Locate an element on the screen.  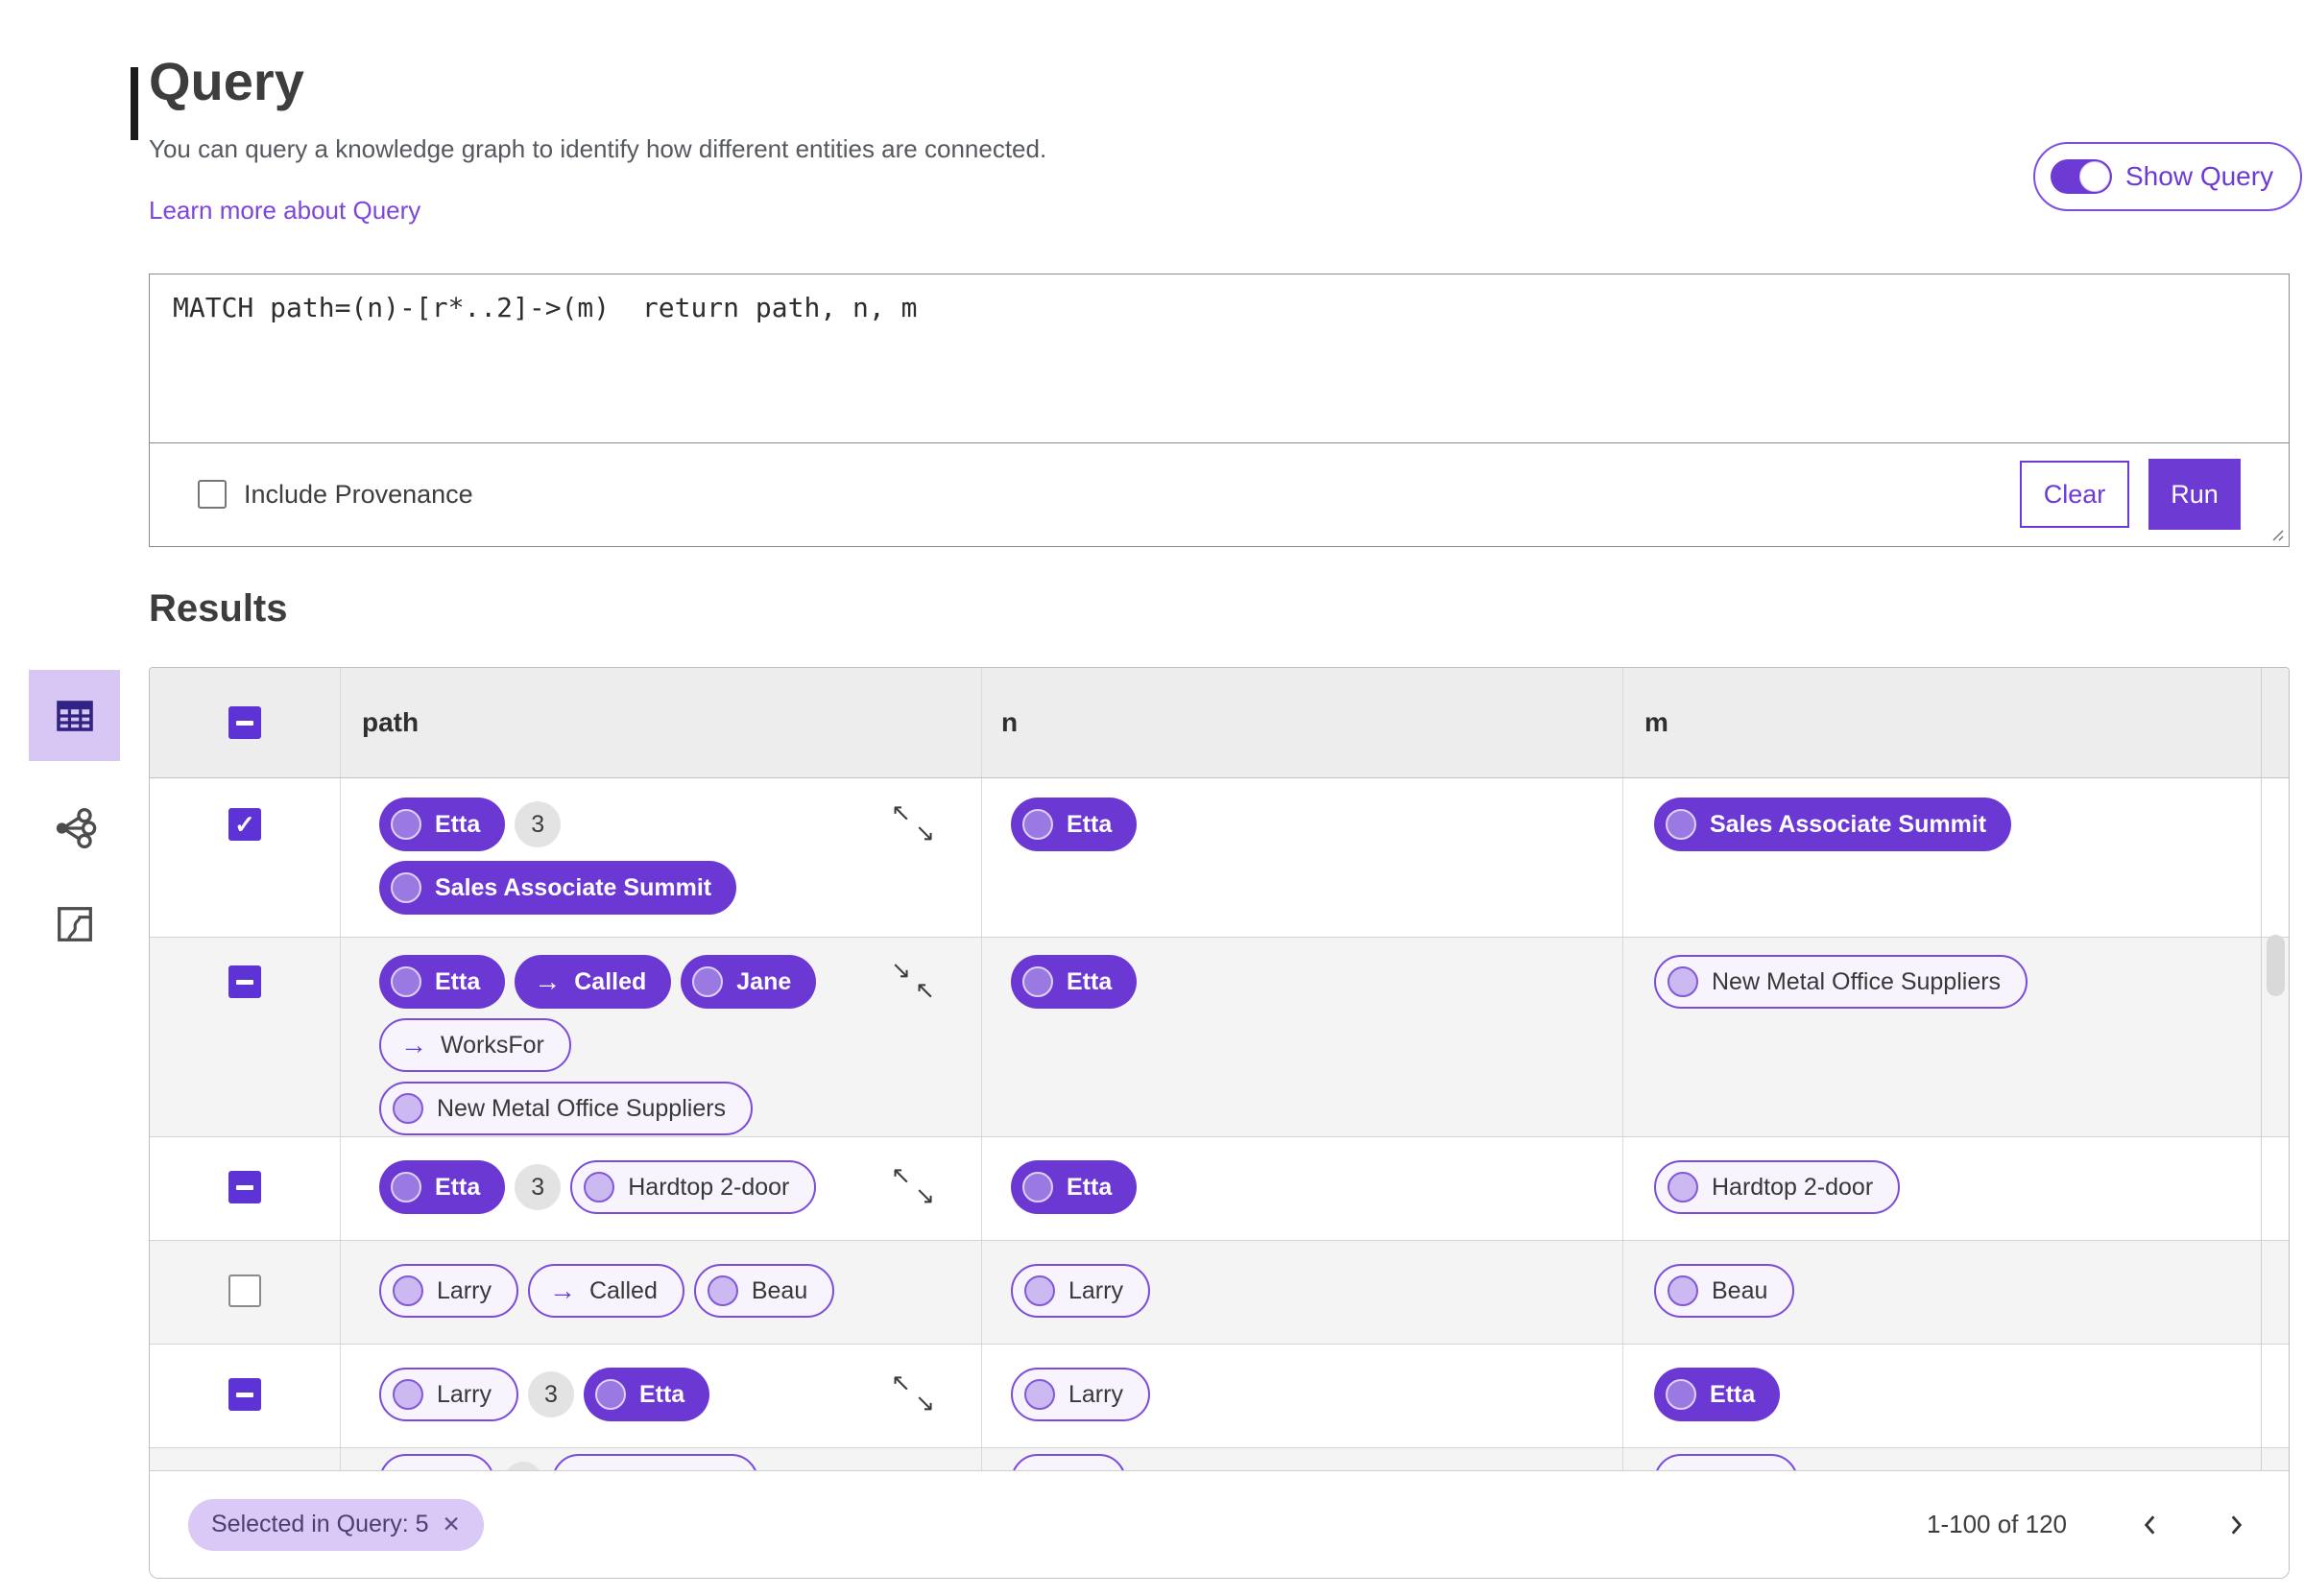
prev-page-button is located at coordinates (2150, 1525).